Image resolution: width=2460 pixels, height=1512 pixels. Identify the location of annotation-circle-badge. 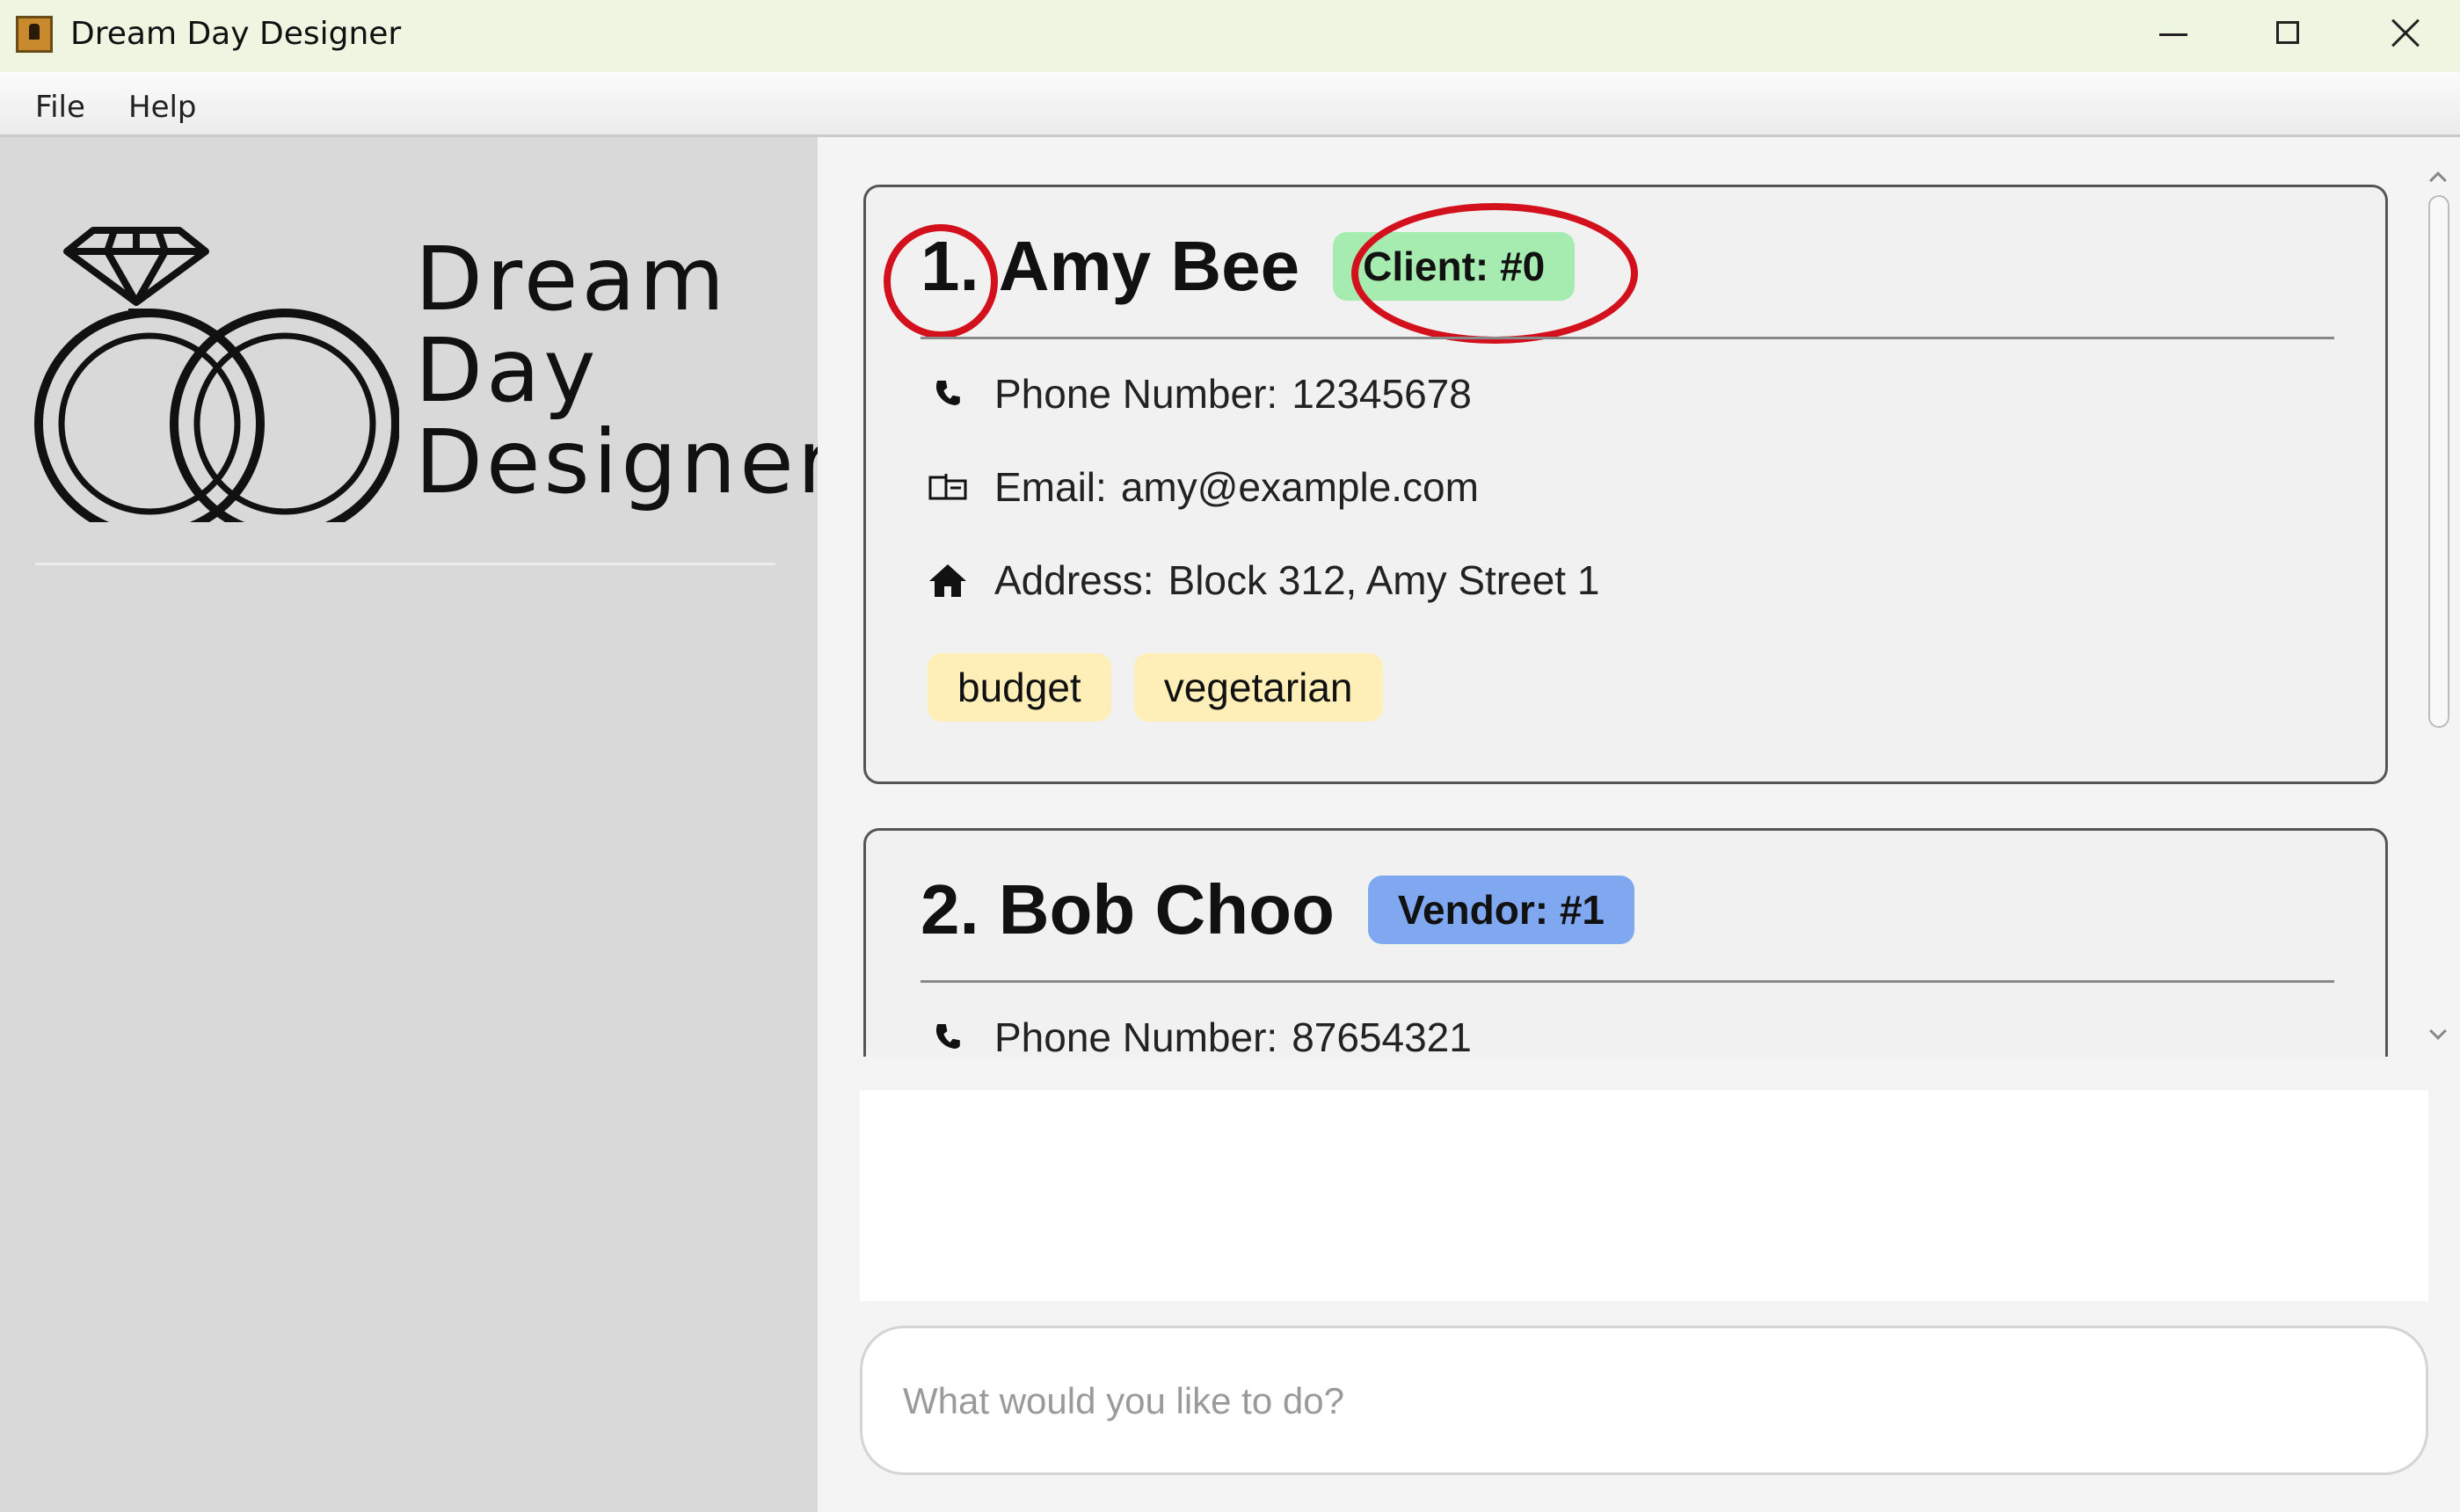
(1495, 273).